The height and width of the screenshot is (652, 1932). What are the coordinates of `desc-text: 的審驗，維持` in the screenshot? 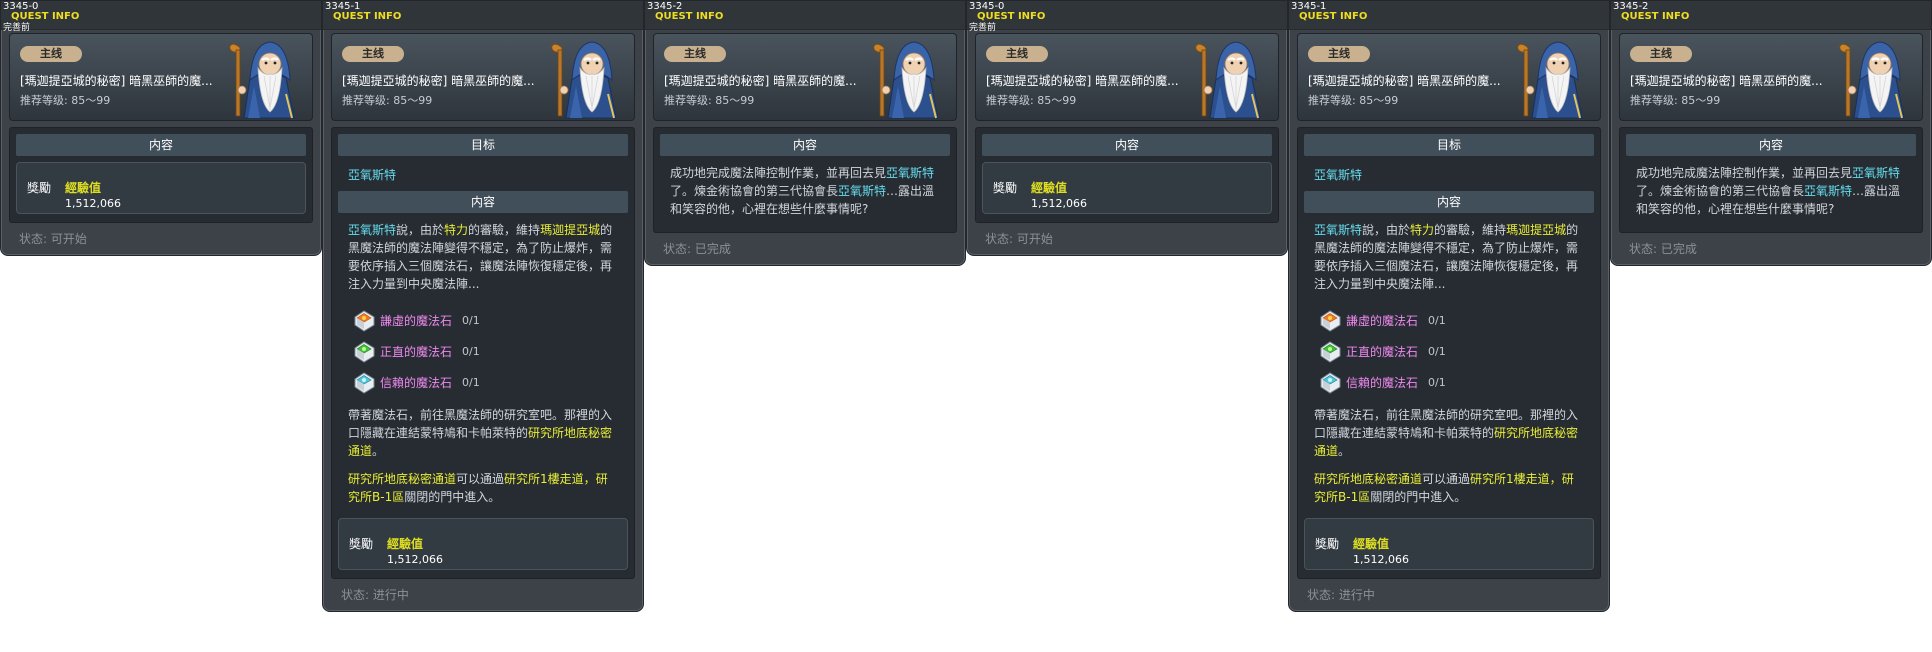 It's located at (1470, 230).